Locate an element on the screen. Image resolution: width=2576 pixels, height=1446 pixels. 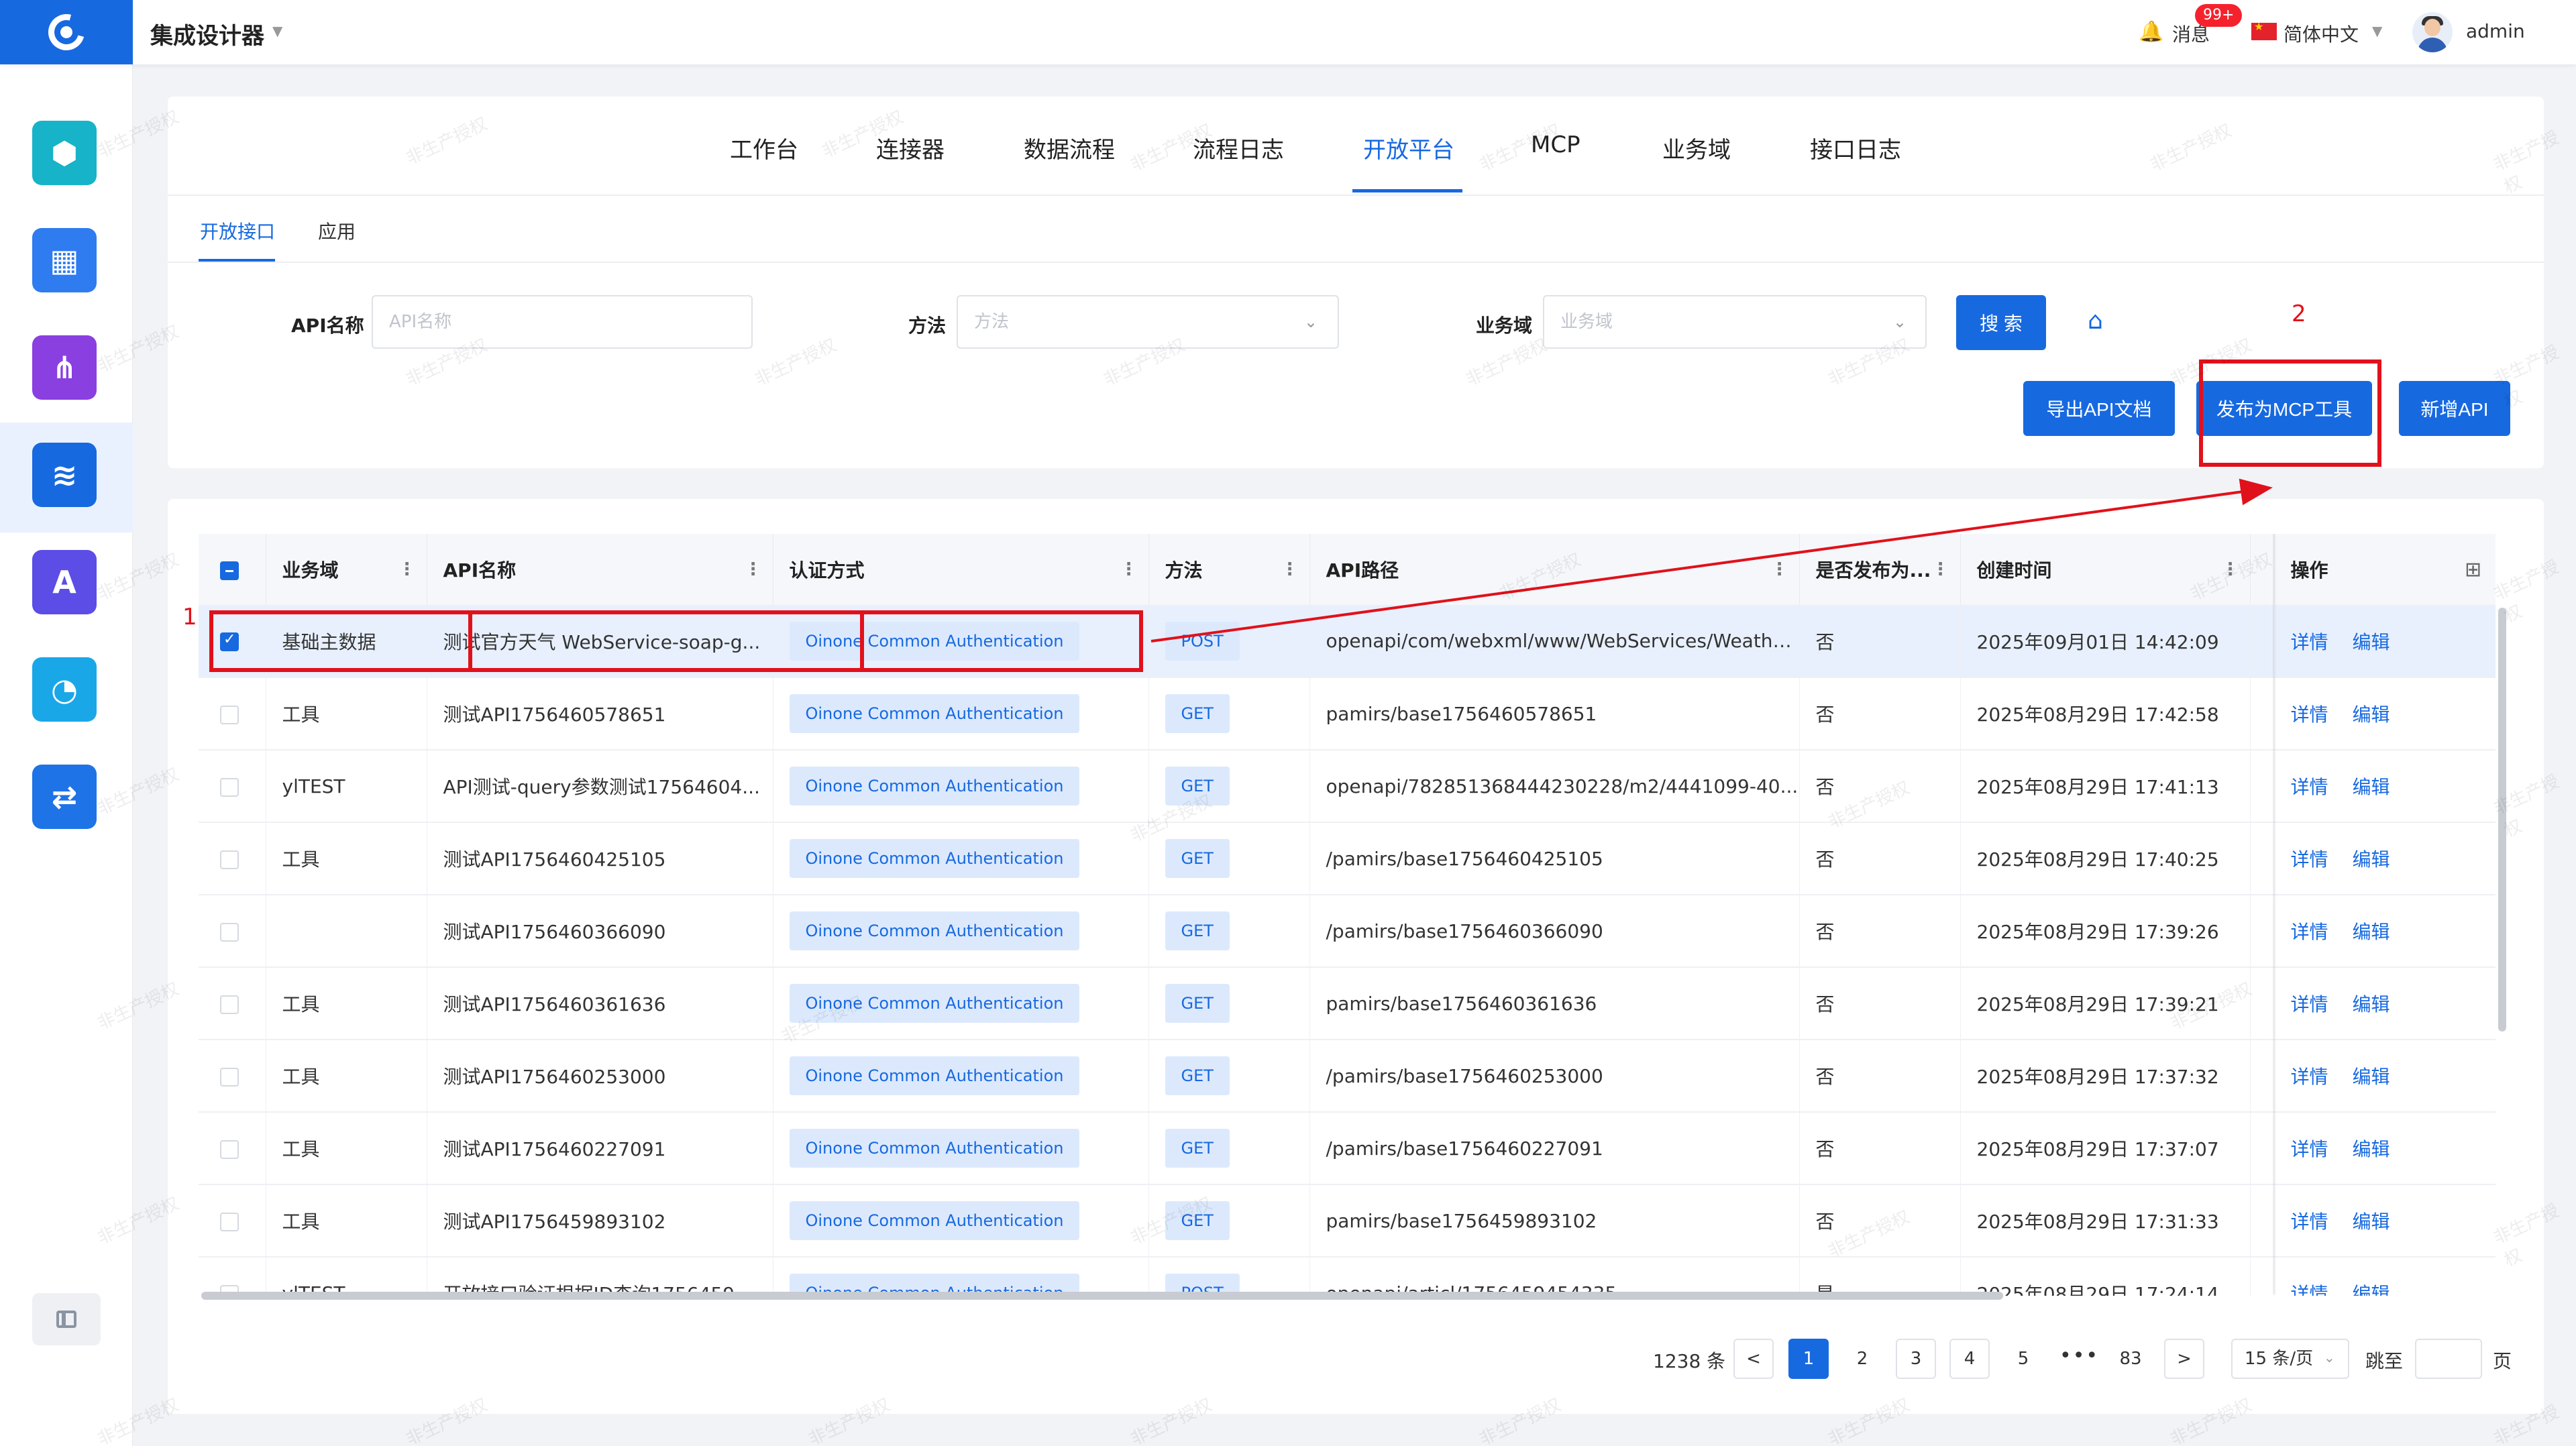
app-title: 集成设计器 is located at coordinates (207, 33).